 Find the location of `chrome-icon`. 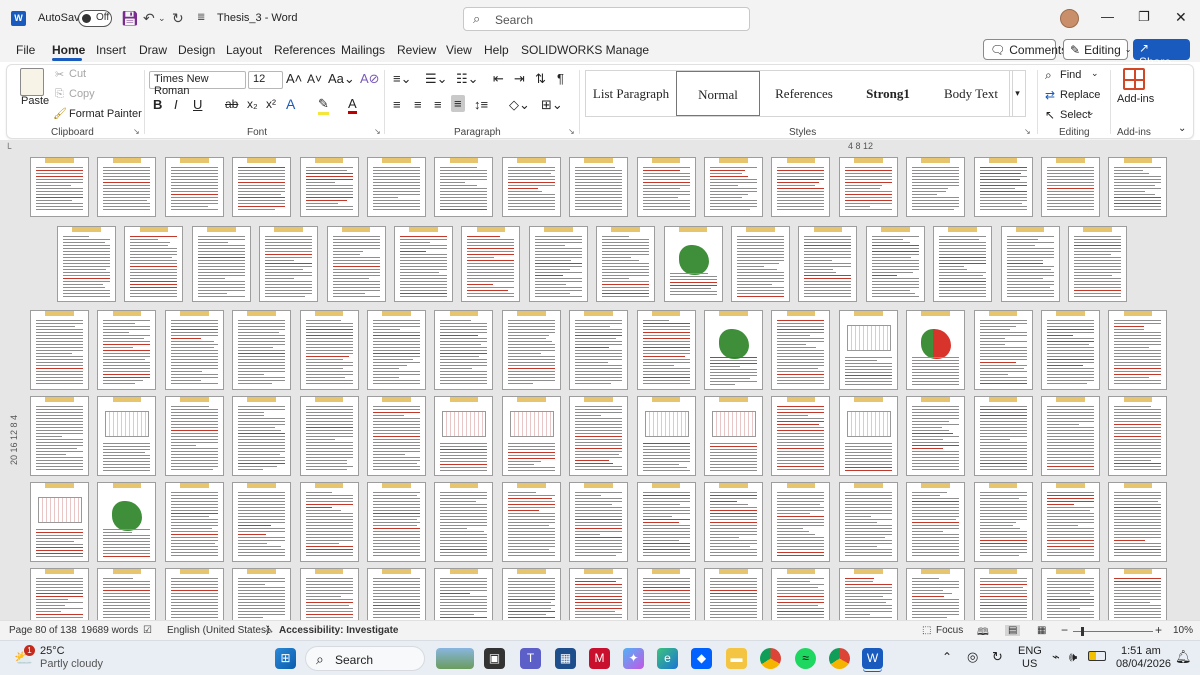

chrome-icon is located at coordinates (770, 658).